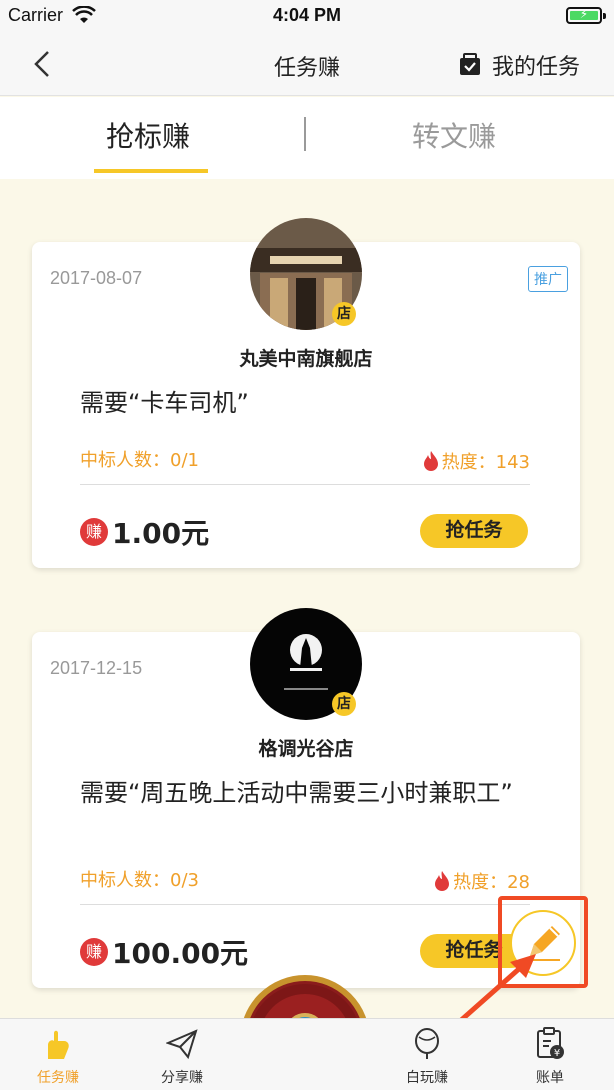 The width and height of the screenshot is (614, 1090). Describe the element at coordinates (485, 462) in the screenshot. I see `heat-value: 热度：143` at that location.